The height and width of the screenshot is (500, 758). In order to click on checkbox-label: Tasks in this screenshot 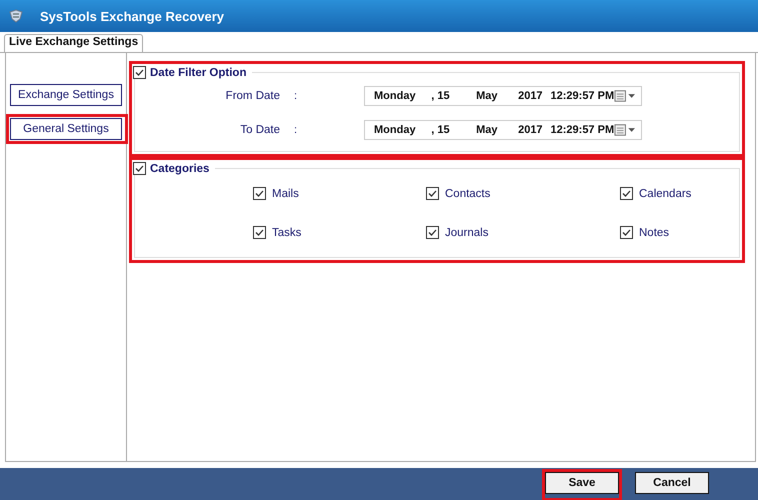, I will do `click(287, 232)`.